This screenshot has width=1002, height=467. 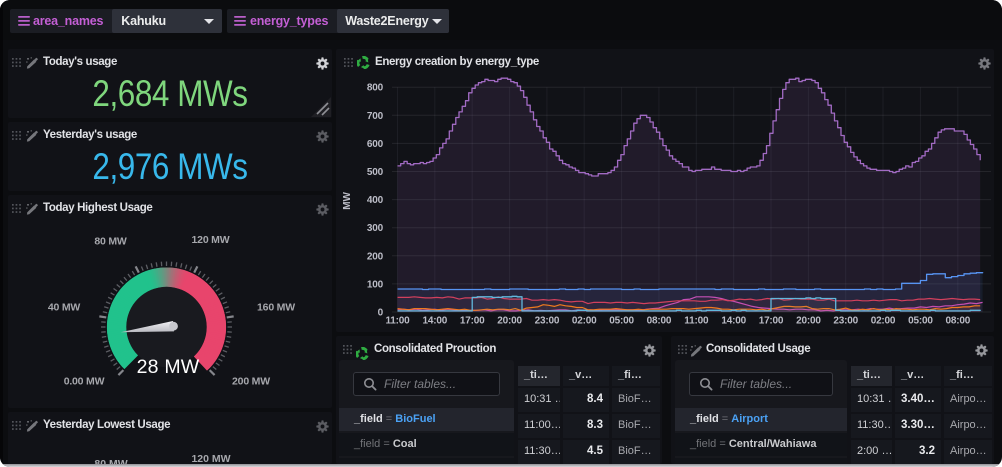 What do you see at coordinates (375, 144) in the screenshot?
I see `svg-text: 600` at bounding box center [375, 144].